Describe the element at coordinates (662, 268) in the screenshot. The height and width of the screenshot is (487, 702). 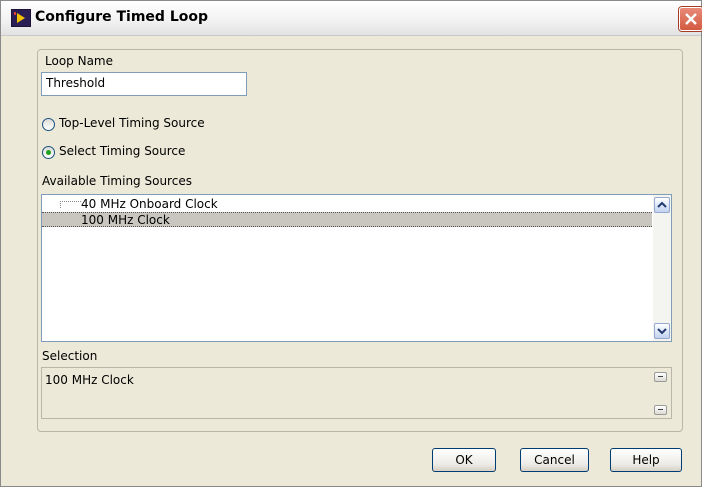
I see `vertical-scrollbar` at that location.